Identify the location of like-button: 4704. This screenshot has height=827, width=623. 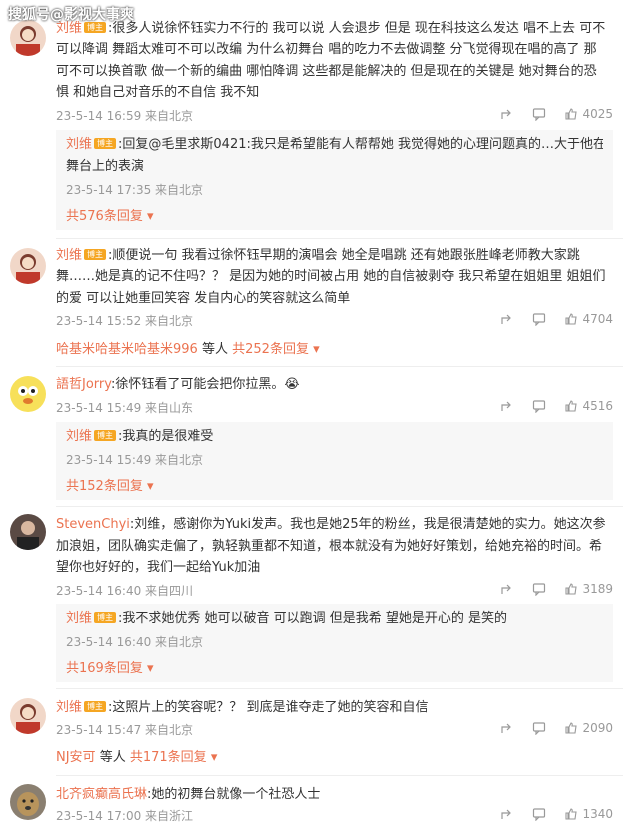
(588, 319).